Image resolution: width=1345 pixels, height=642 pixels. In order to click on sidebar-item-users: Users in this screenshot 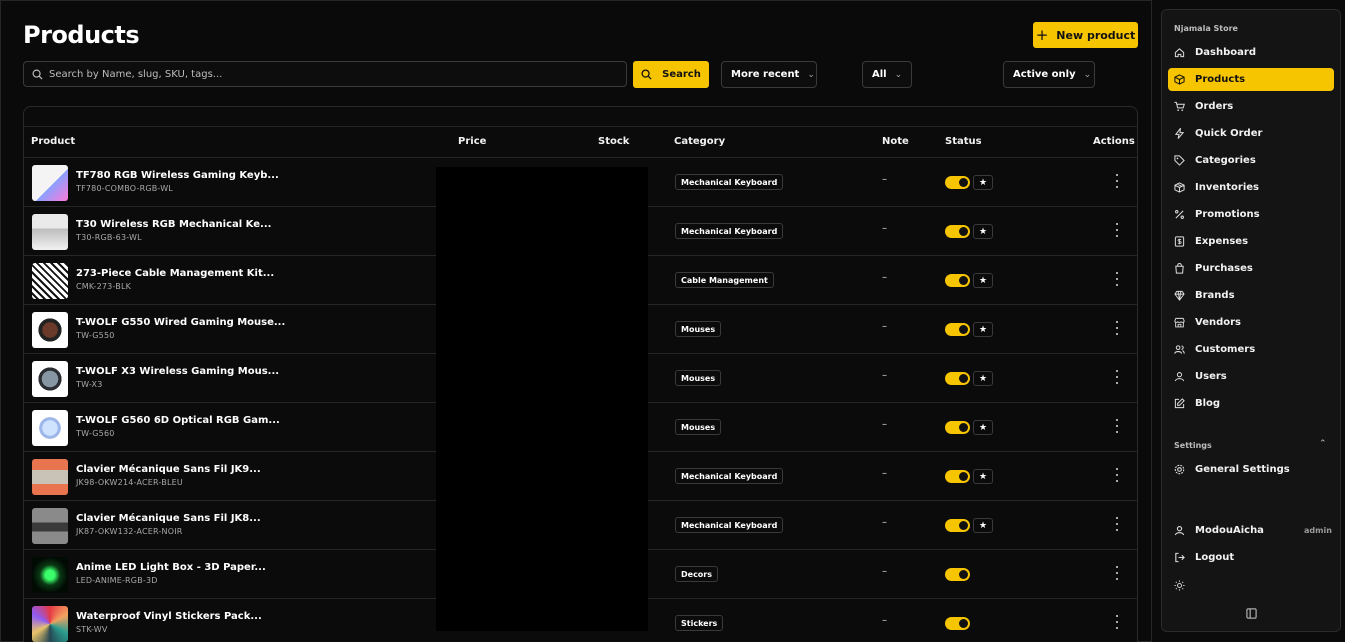, I will do `click(1251, 376)`.